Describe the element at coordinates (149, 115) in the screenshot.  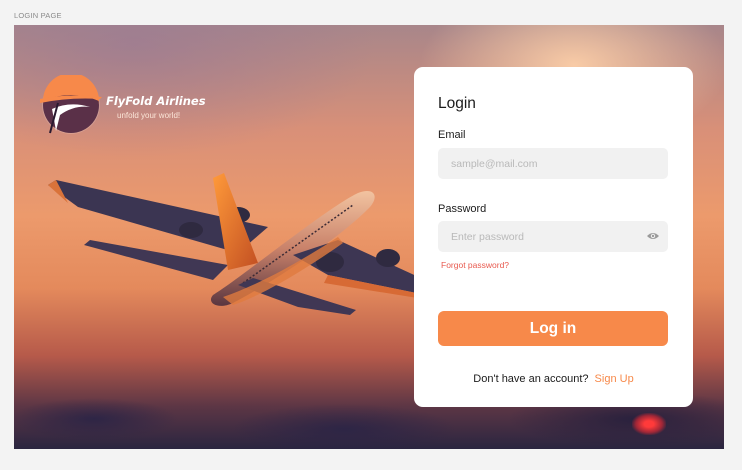
I see `brand-tagline: unfold your world!` at that location.